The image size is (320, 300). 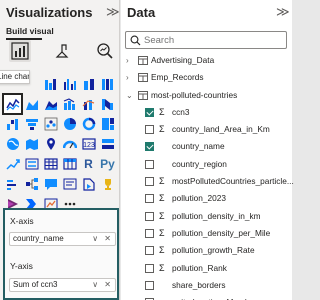 What do you see at coordinates (12, 144) in the screenshot?
I see `map-button` at bounding box center [12, 144].